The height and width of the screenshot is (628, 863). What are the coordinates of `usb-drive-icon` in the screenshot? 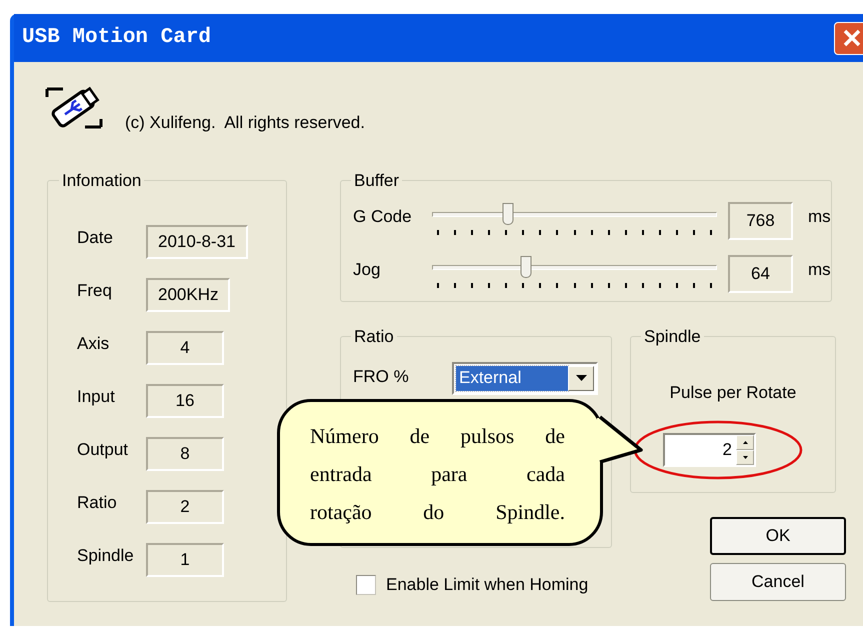 It's located at (74, 108).